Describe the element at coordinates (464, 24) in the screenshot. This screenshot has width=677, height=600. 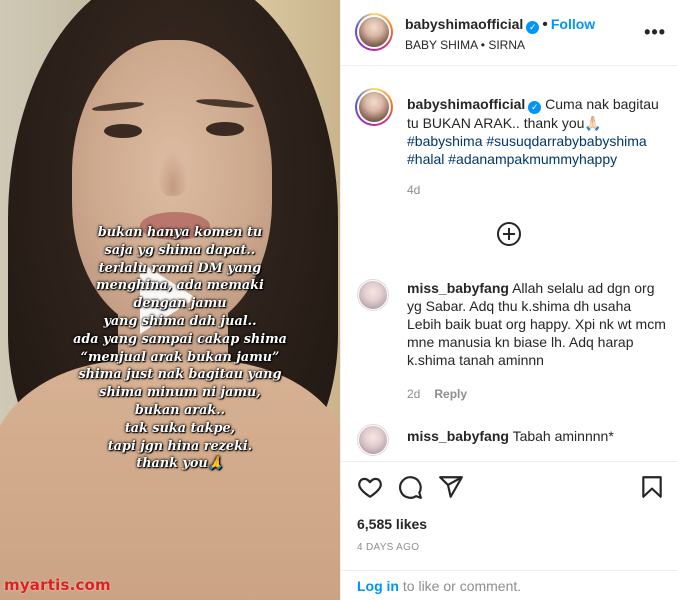
I see `header-username: babyshimaofficial` at that location.